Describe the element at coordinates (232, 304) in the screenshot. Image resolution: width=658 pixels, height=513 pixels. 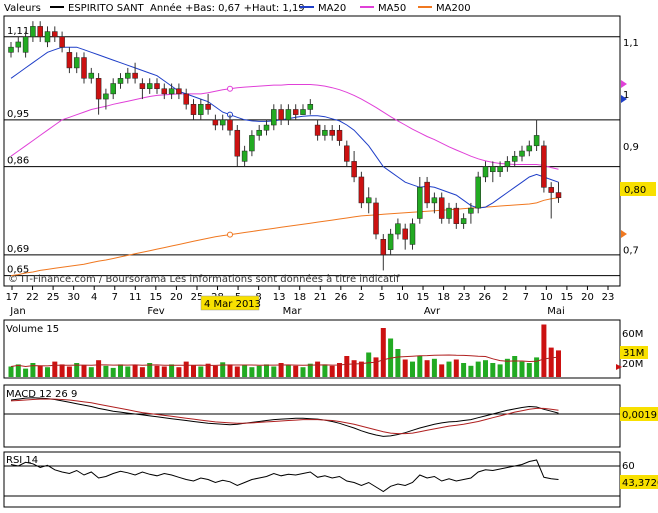
I see `highlight-date: 4 Mar 2013` at that location.